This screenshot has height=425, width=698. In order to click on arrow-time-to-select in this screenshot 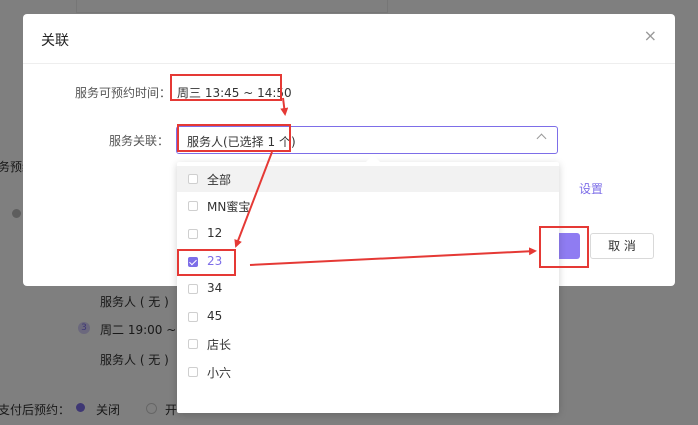, I will do `click(284, 106)`.